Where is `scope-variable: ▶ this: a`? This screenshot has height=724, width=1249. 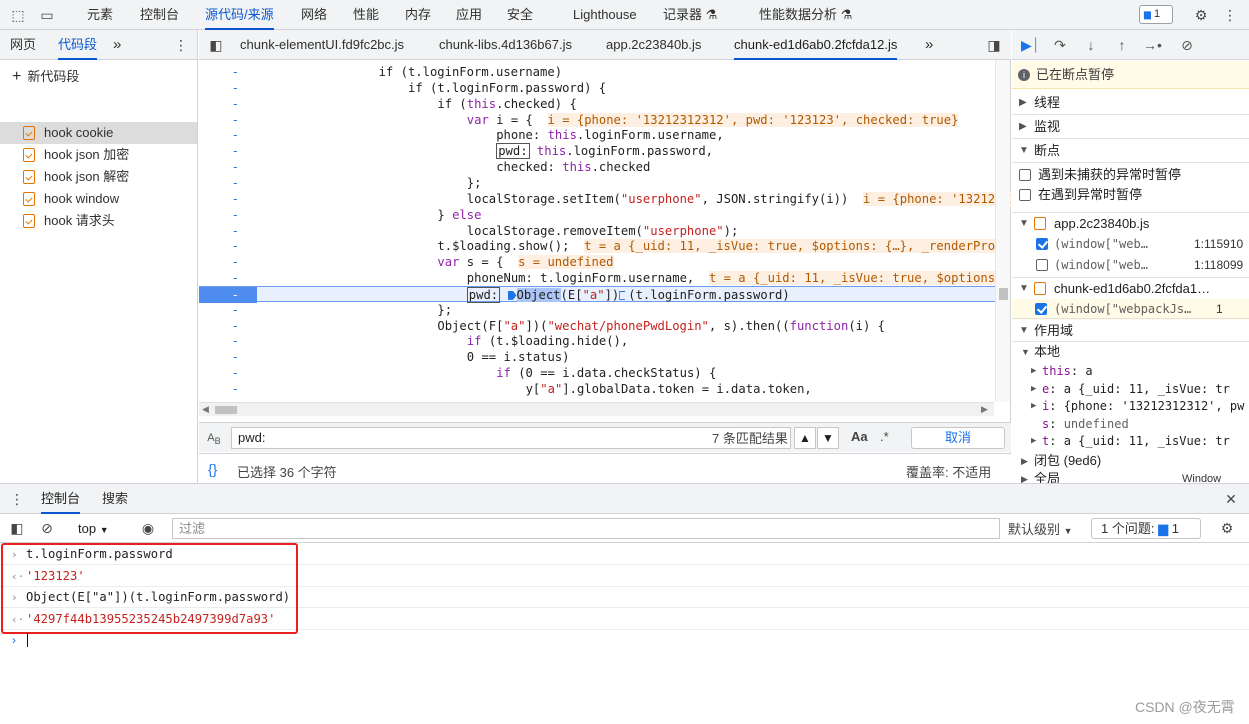 scope-variable: ▶ this: a is located at coordinates (1130, 371).